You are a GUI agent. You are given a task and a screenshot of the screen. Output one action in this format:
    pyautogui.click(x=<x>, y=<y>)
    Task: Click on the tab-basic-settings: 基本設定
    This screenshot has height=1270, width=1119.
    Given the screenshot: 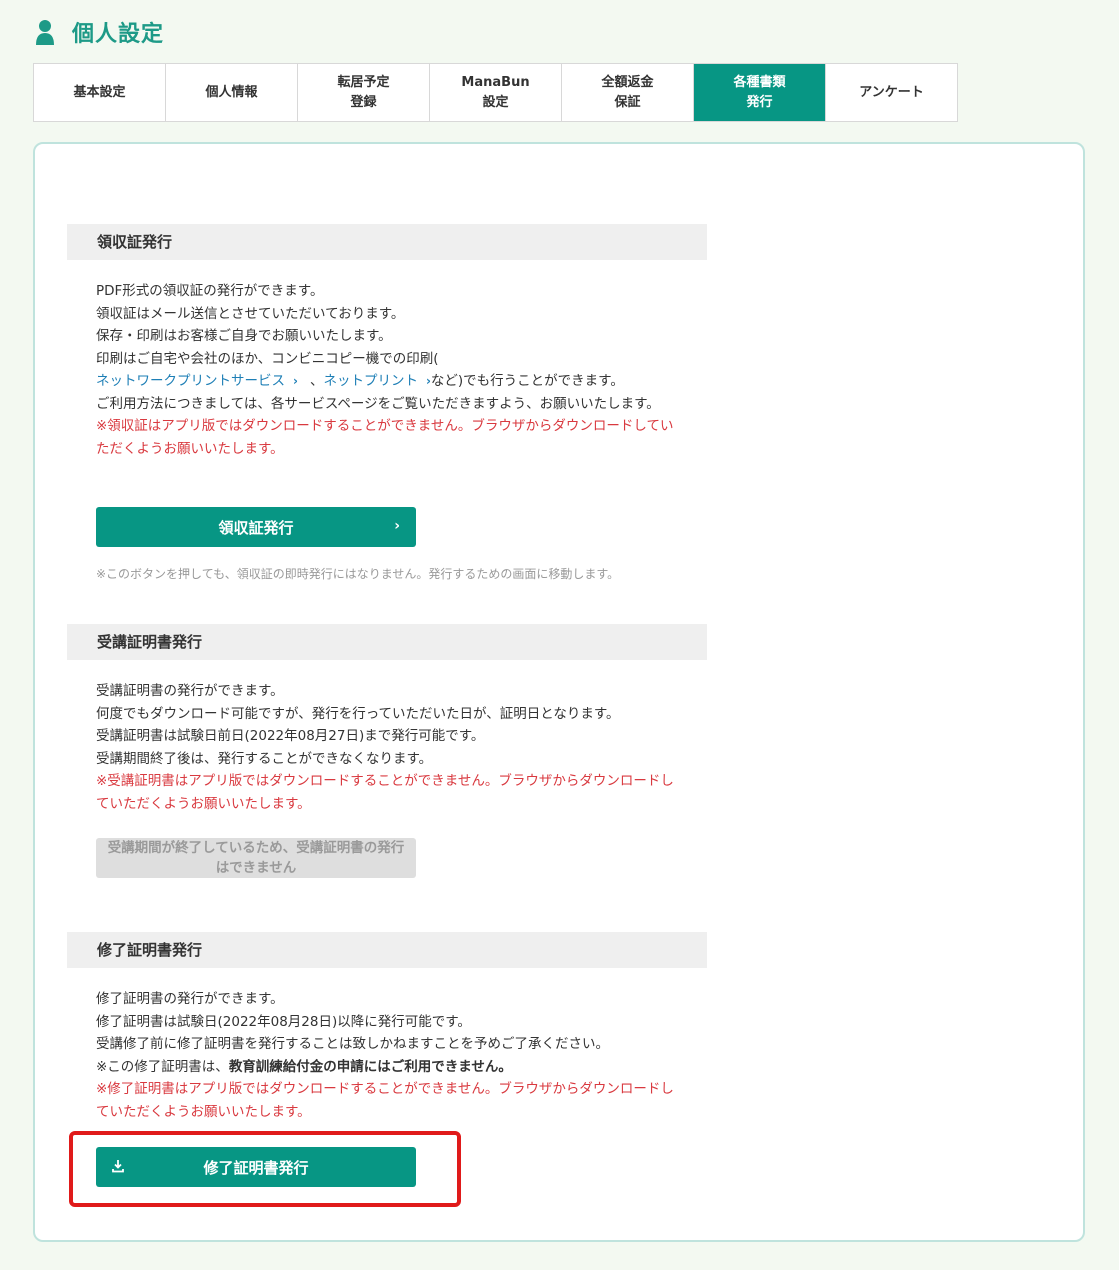 What is the action you would take?
    pyautogui.click(x=99, y=92)
    